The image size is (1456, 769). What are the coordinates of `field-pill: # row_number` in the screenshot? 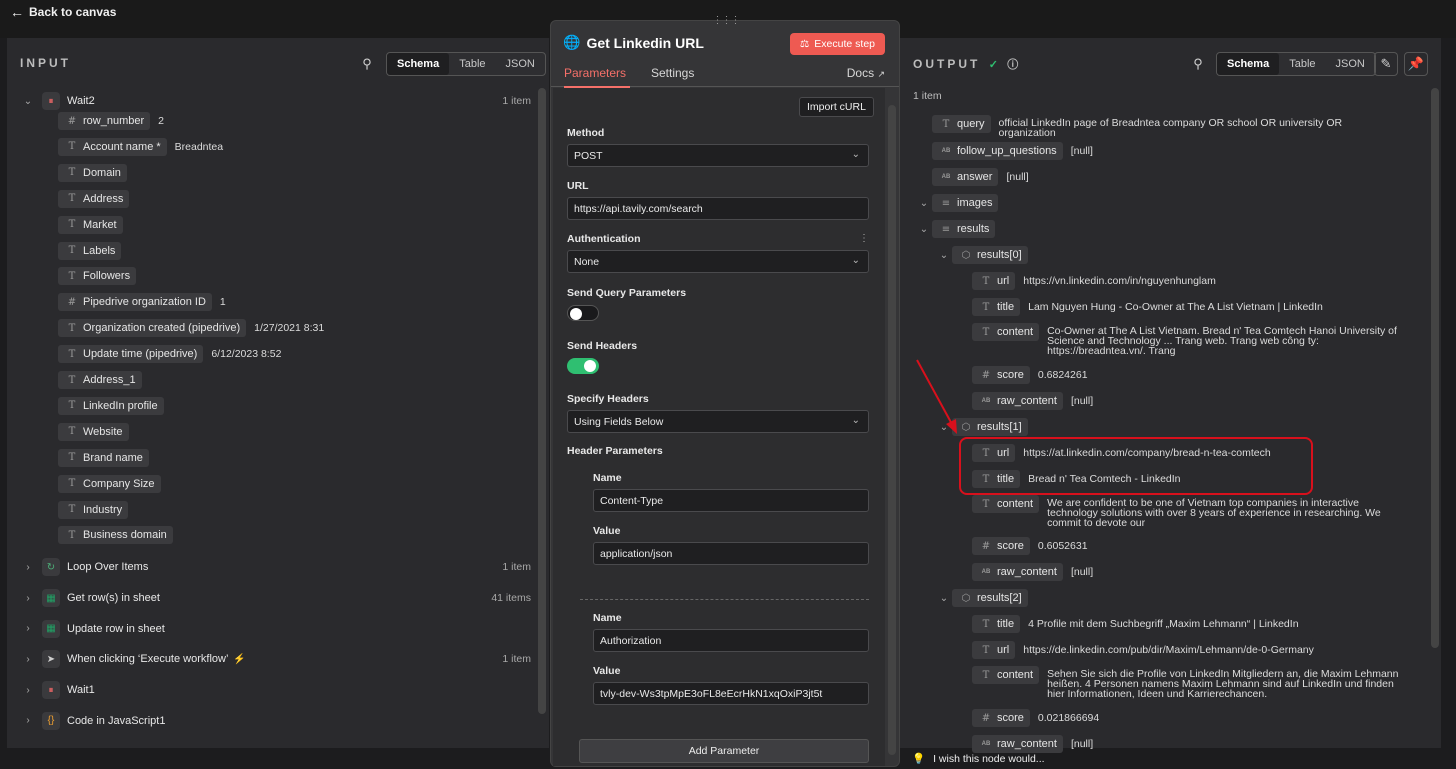 It's located at (104, 121).